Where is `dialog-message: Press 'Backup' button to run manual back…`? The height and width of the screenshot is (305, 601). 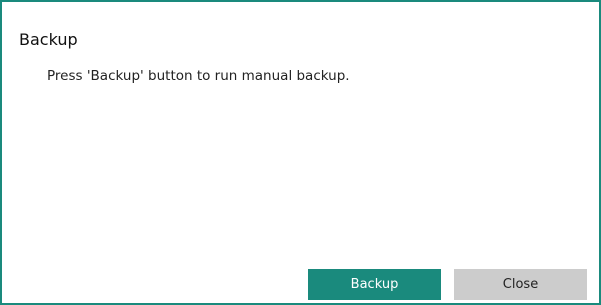
dialog-message: Press 'Backup' button to run manual back… is located at coordinates (198, 76).